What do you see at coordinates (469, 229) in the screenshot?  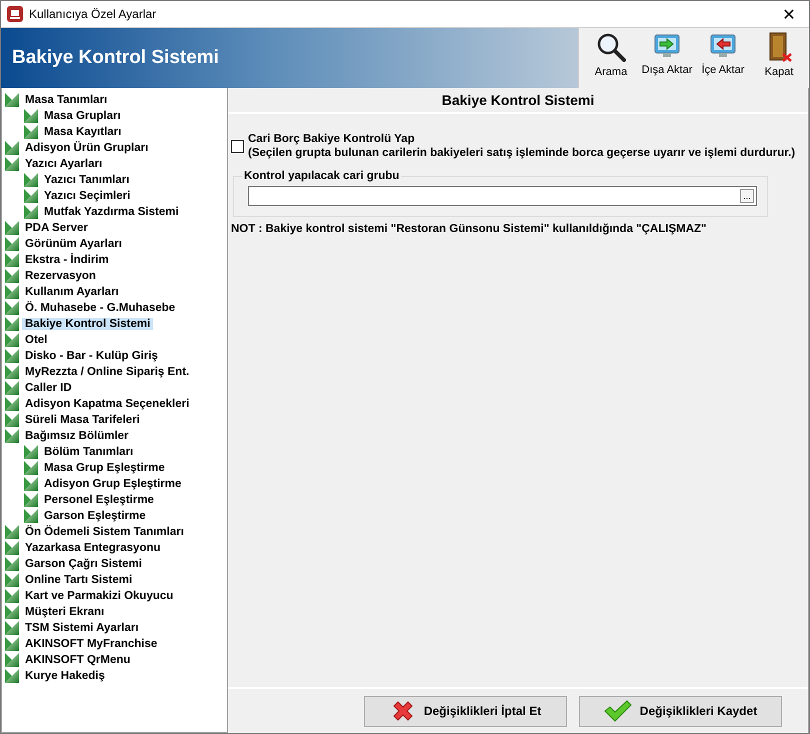 I see `note-text: NOT : Bakiye kontrol sistemi "Restoran Günsonu Sistemi" kullanıldığında "ÇALIŞMAZ"` at bounding box center [469, 229].